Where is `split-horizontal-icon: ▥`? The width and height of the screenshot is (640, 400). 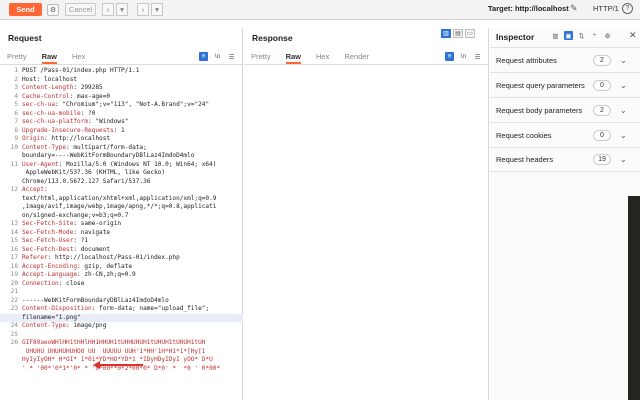 split-horizontal-icon: ▥ is located at coordinates (446, 33).